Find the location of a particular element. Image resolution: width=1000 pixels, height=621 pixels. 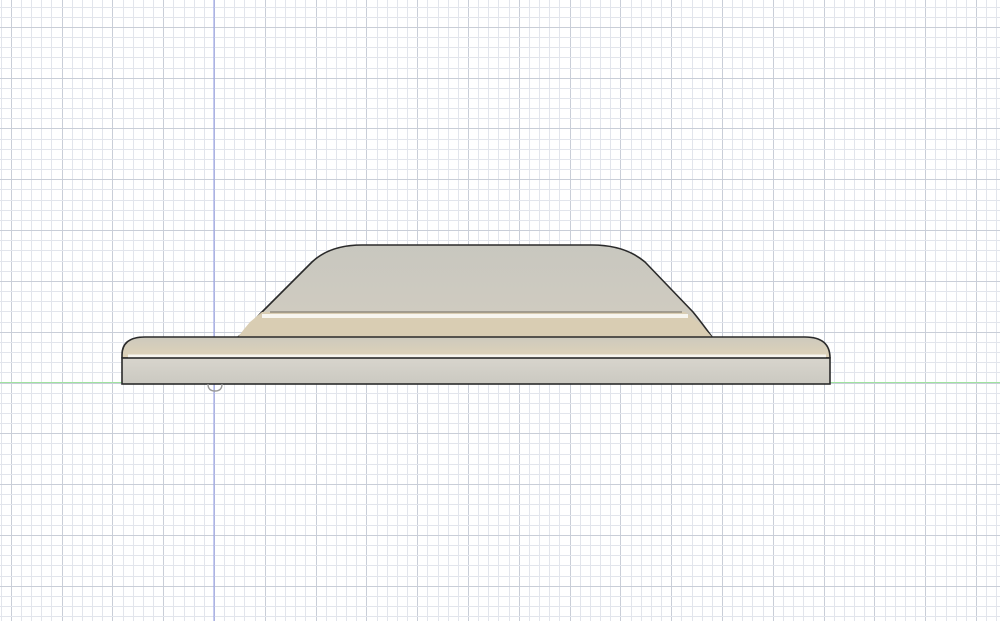

model-base-side is located at coordinates (476, 371).